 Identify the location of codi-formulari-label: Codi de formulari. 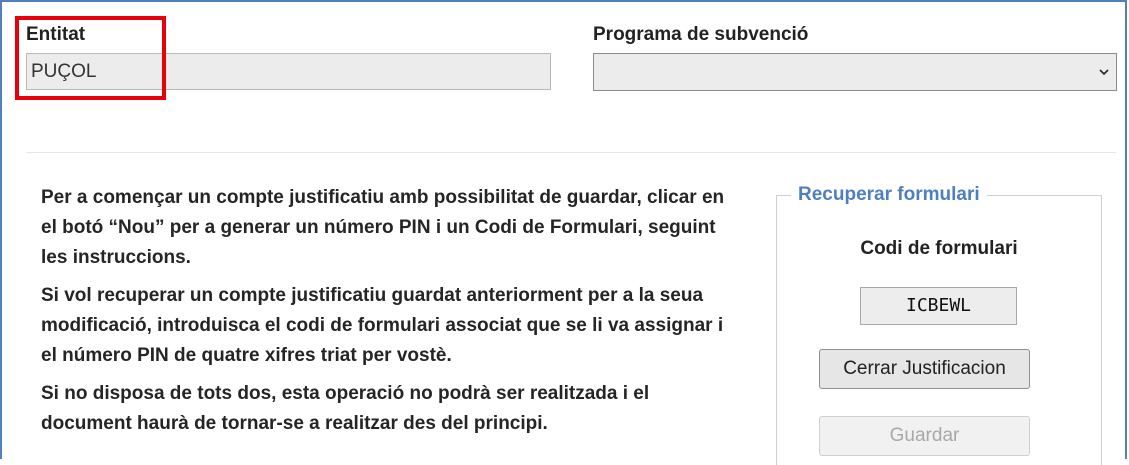
(939, 248).